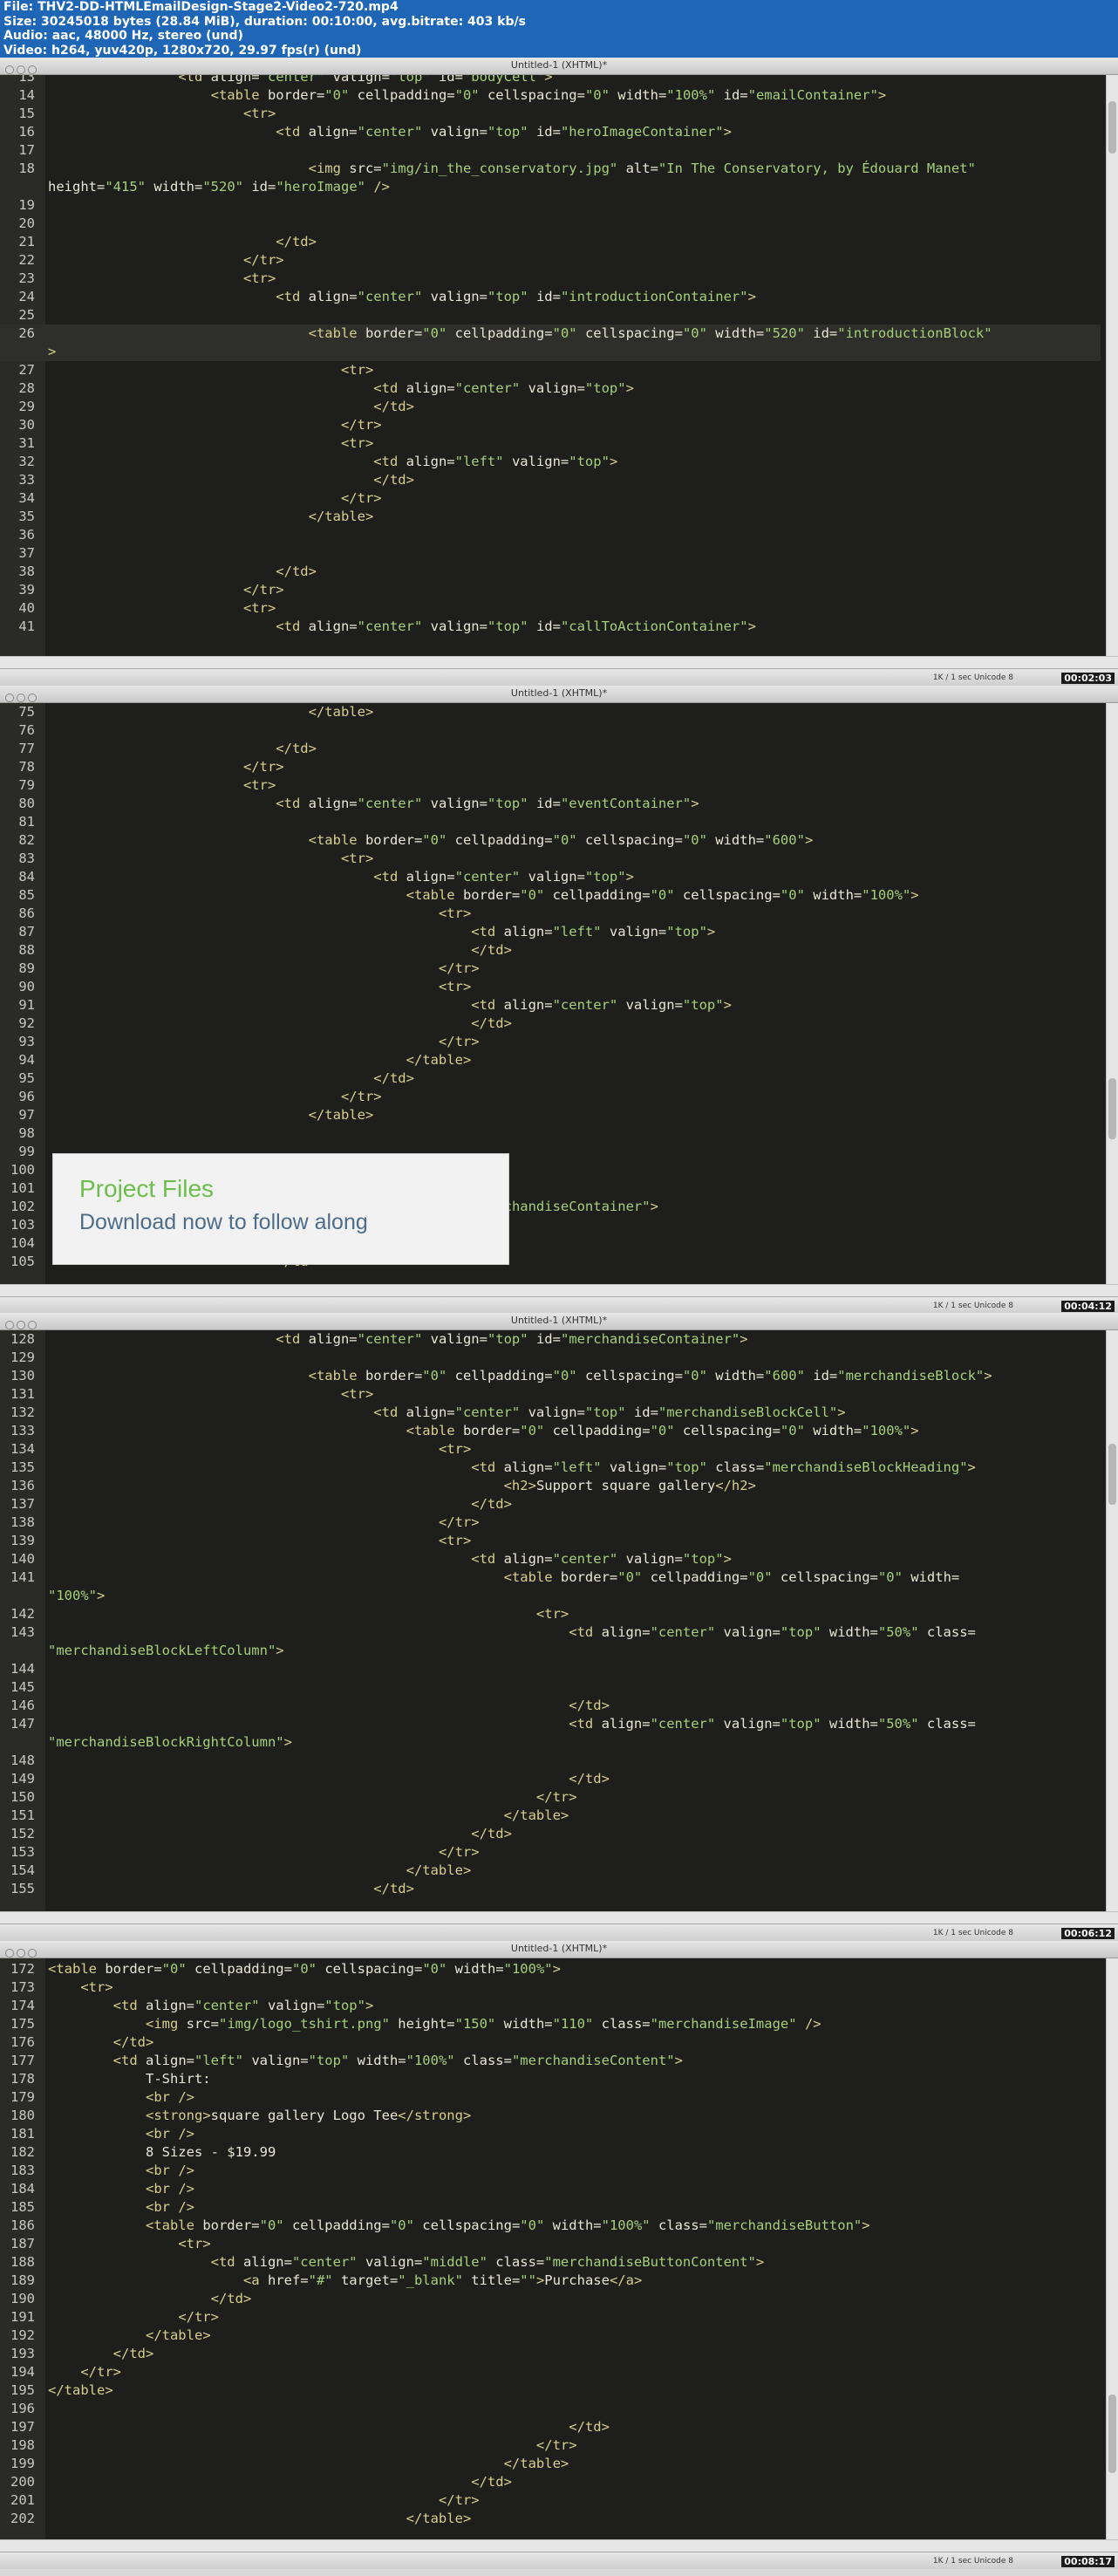  I want to click on code-line: 98, so click(550, 1133).